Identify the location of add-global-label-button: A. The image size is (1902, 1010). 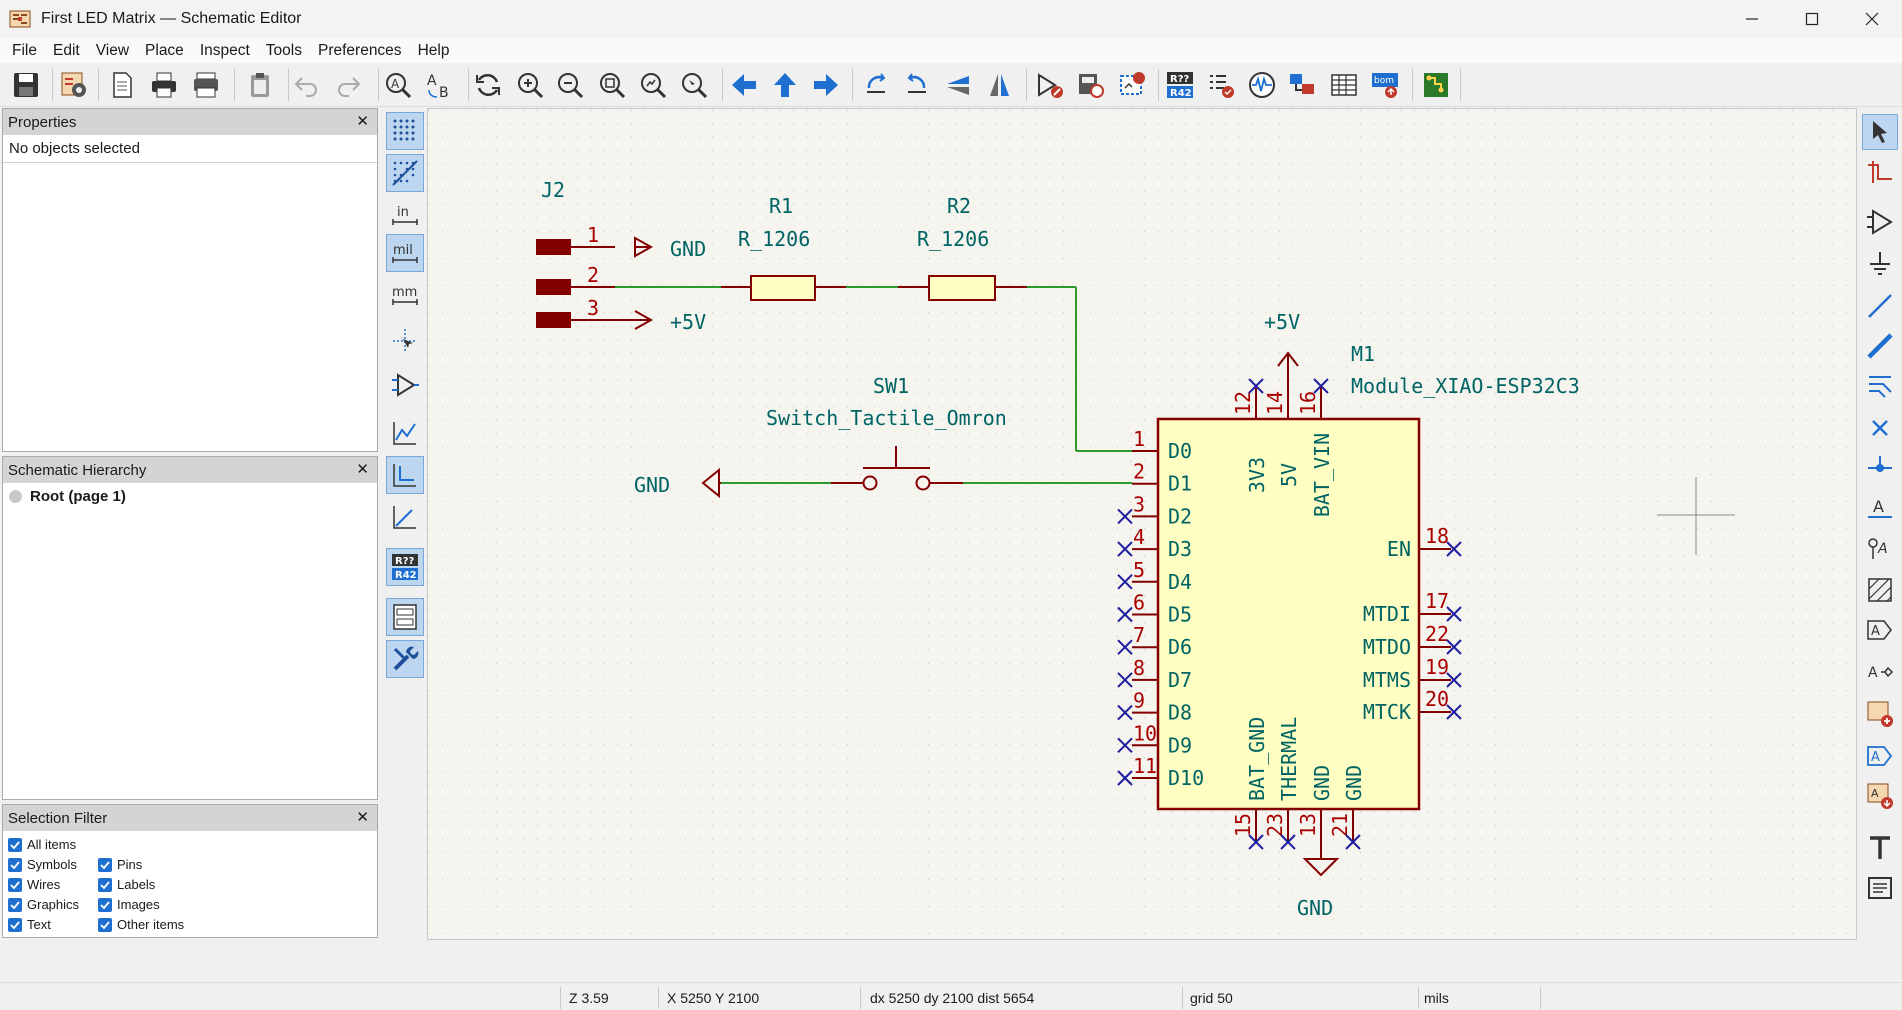
(1880, 630).